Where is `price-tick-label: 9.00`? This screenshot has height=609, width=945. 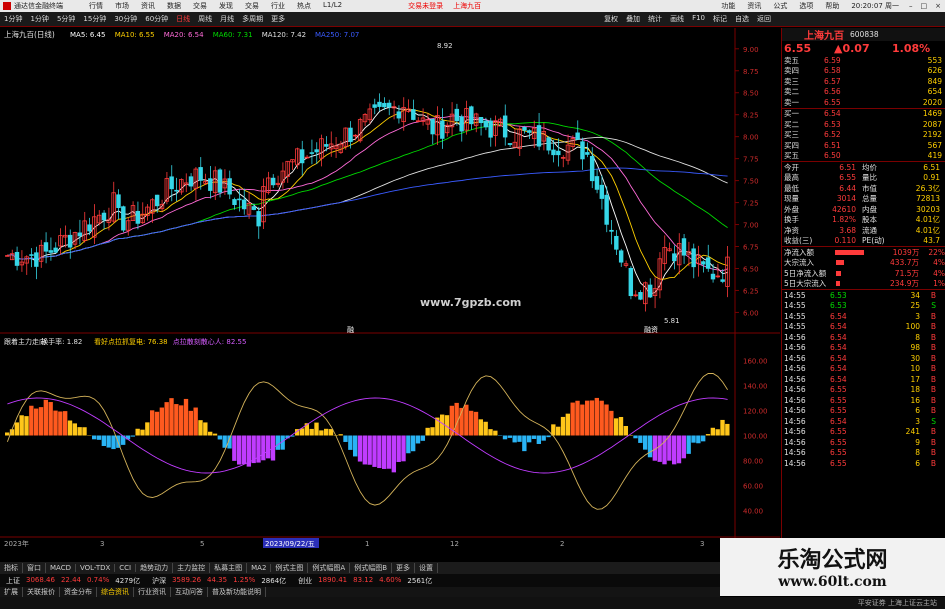 price-tick-label: 9.00 is located at coordinates (751, 50).